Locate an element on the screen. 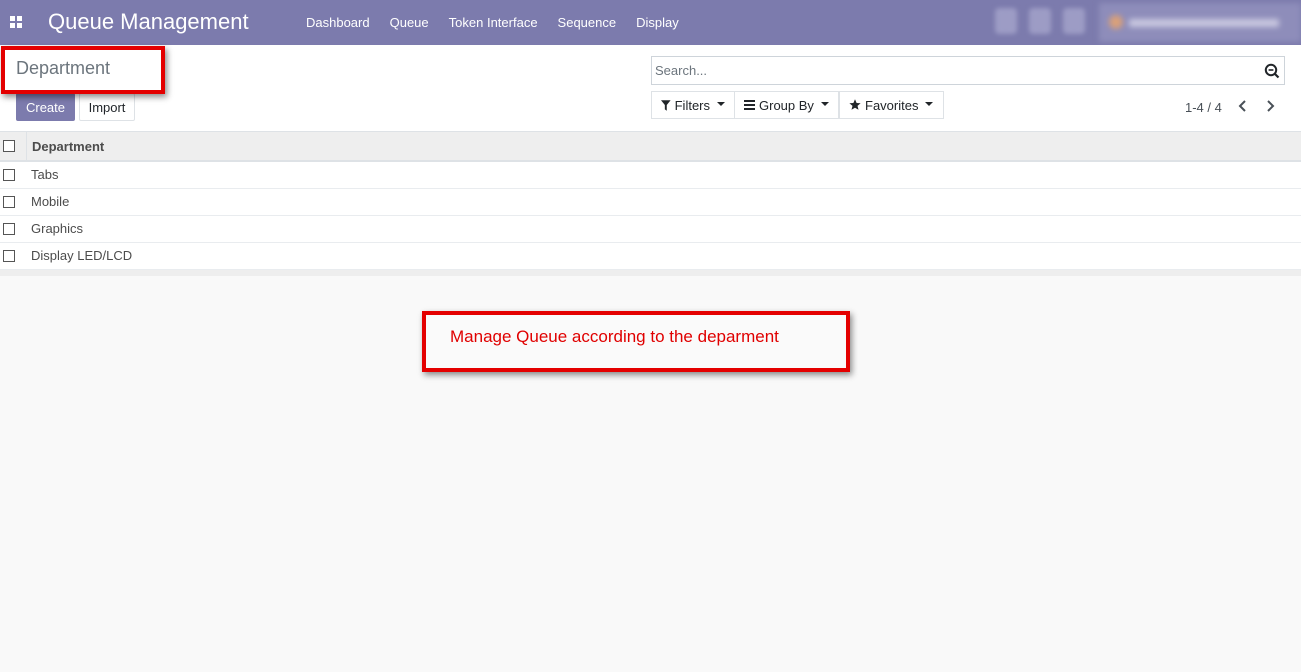  annotation-callout: Manage Queue according to the deparment is located at coordinates (636, 341).